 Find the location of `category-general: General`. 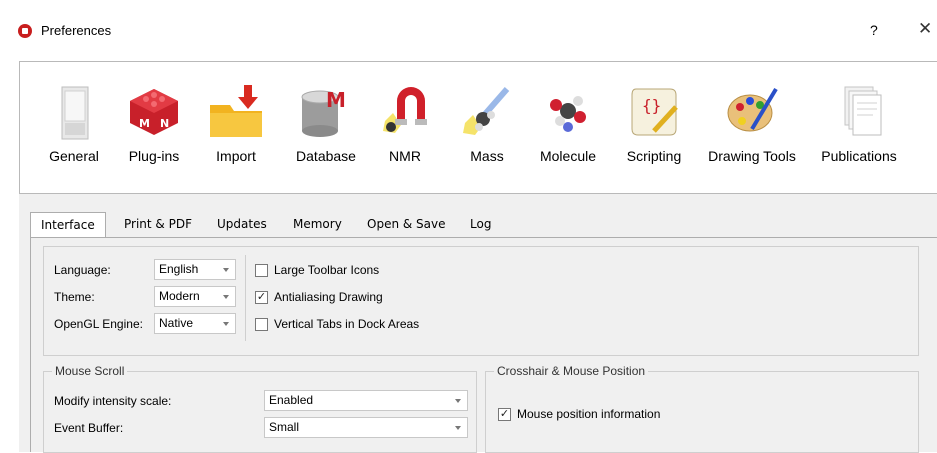

category-general: General is located at coordinates (74, 129).